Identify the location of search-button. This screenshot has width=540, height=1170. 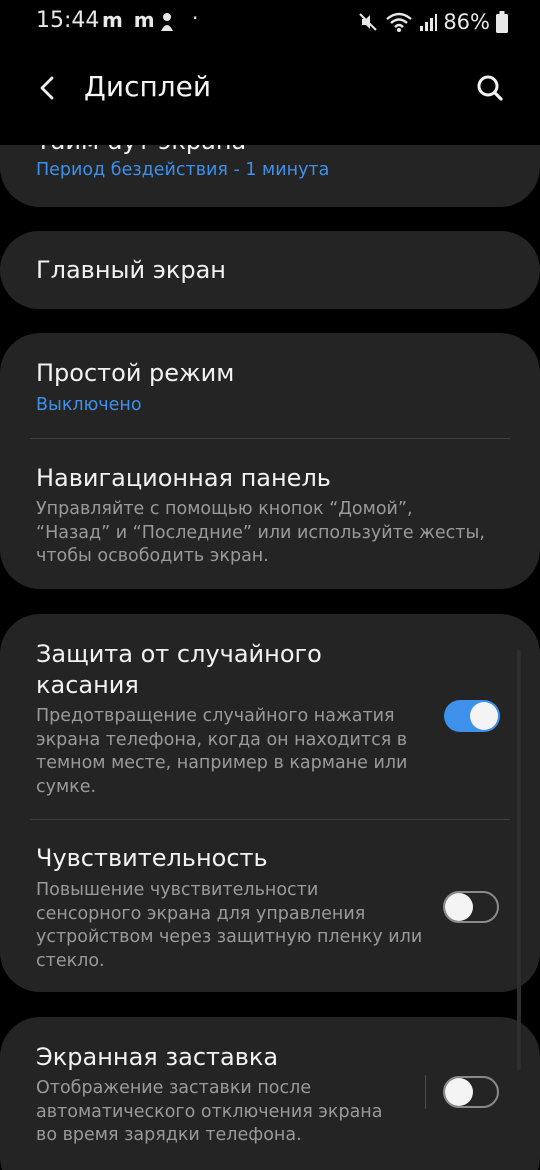
(490, 88).